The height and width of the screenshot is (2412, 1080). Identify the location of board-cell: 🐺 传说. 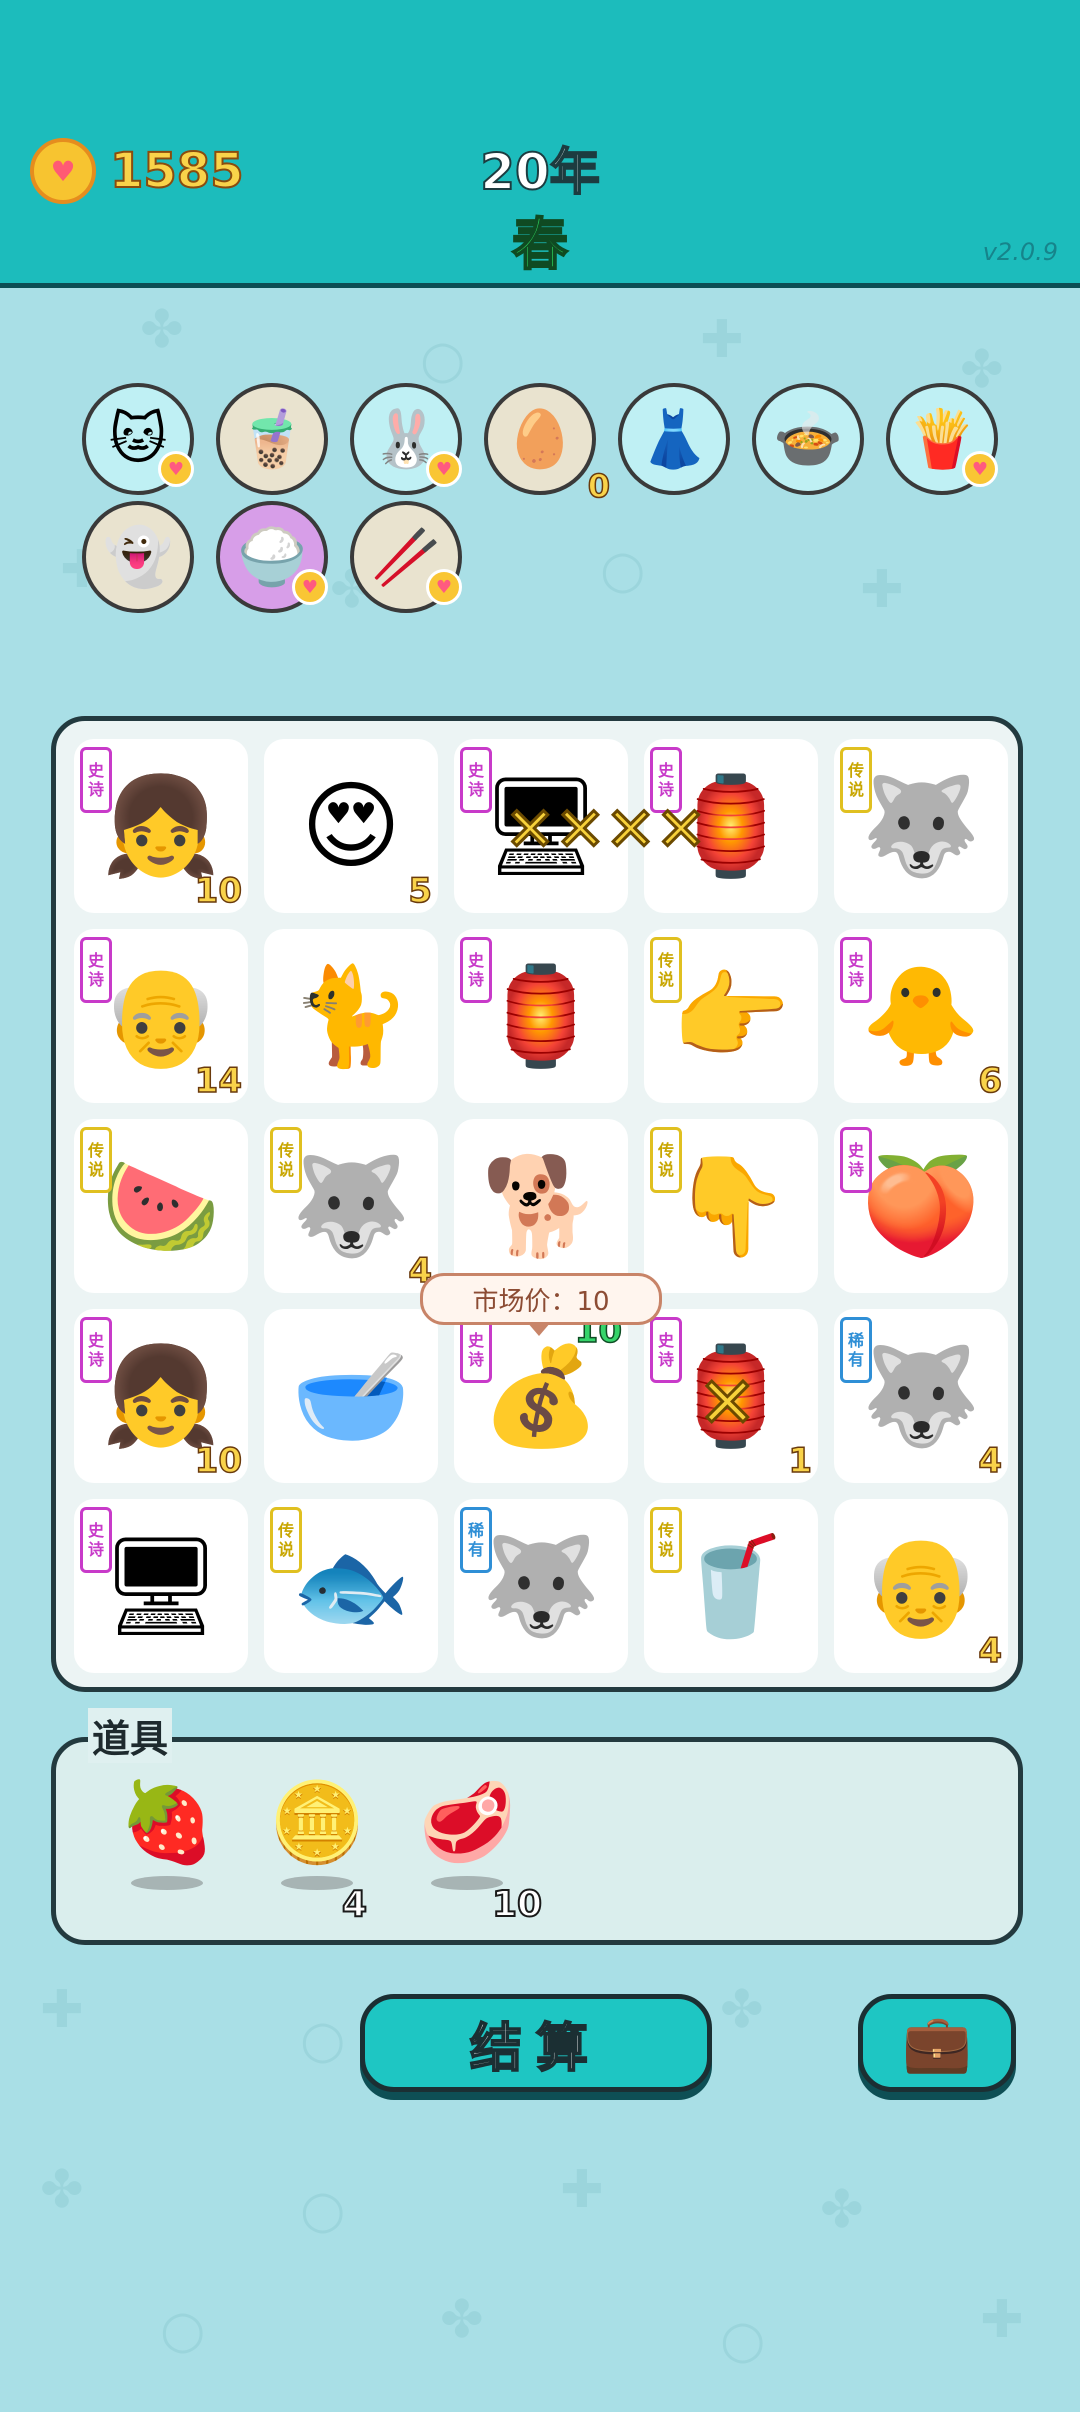
(921, 826).